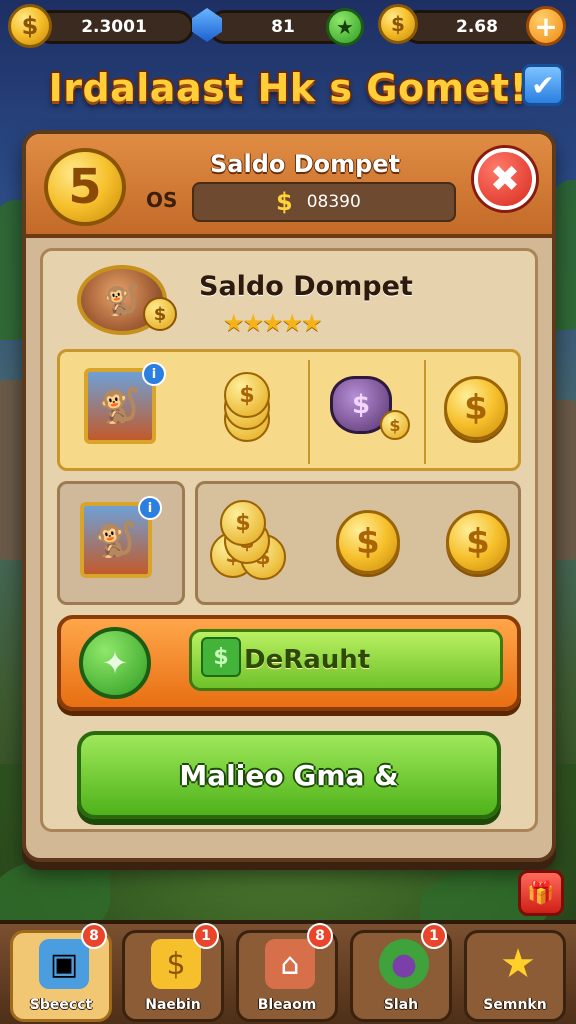 Image resolution: width=576 pixels, height=1024 pixels. I want to click on nav-item-home: ⌂ 8 Bleaom, so click(287, 972).